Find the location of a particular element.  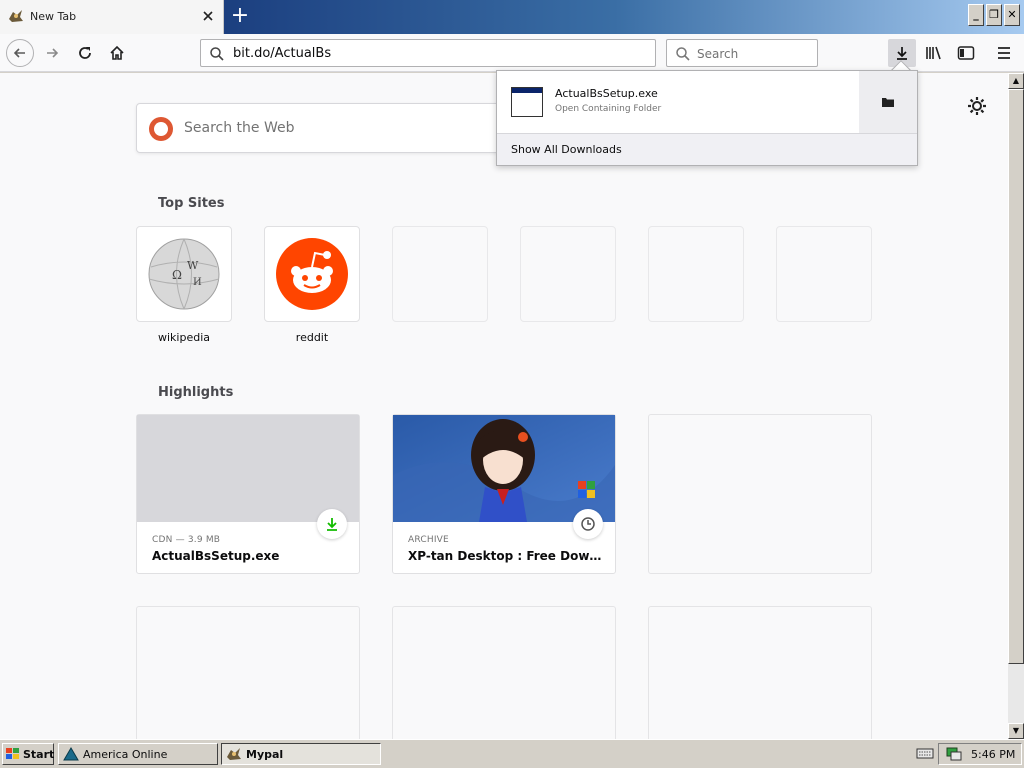

mypal-app-icon is located at coordinates (234, 754).